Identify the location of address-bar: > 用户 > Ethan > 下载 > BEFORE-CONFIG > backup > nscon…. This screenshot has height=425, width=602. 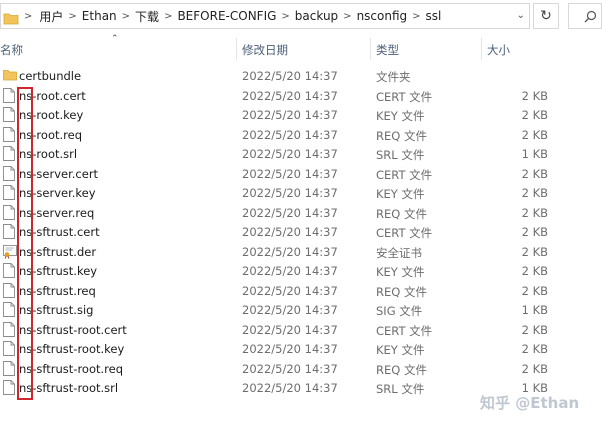
(301, 17).